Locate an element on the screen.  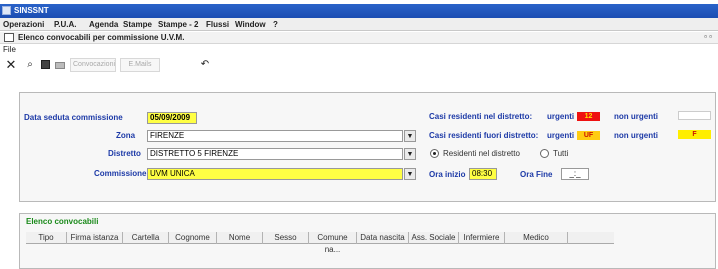
binoculars-icon: ⌕ is located at coordinates (30, 65).